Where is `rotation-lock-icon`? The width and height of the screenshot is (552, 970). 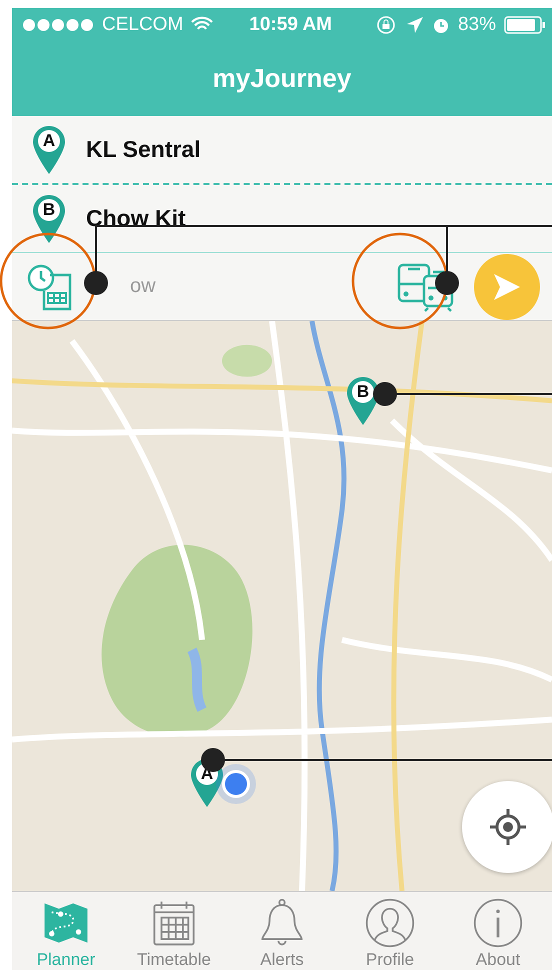 rotation-lock-icon is located at coordinates (387, 24).